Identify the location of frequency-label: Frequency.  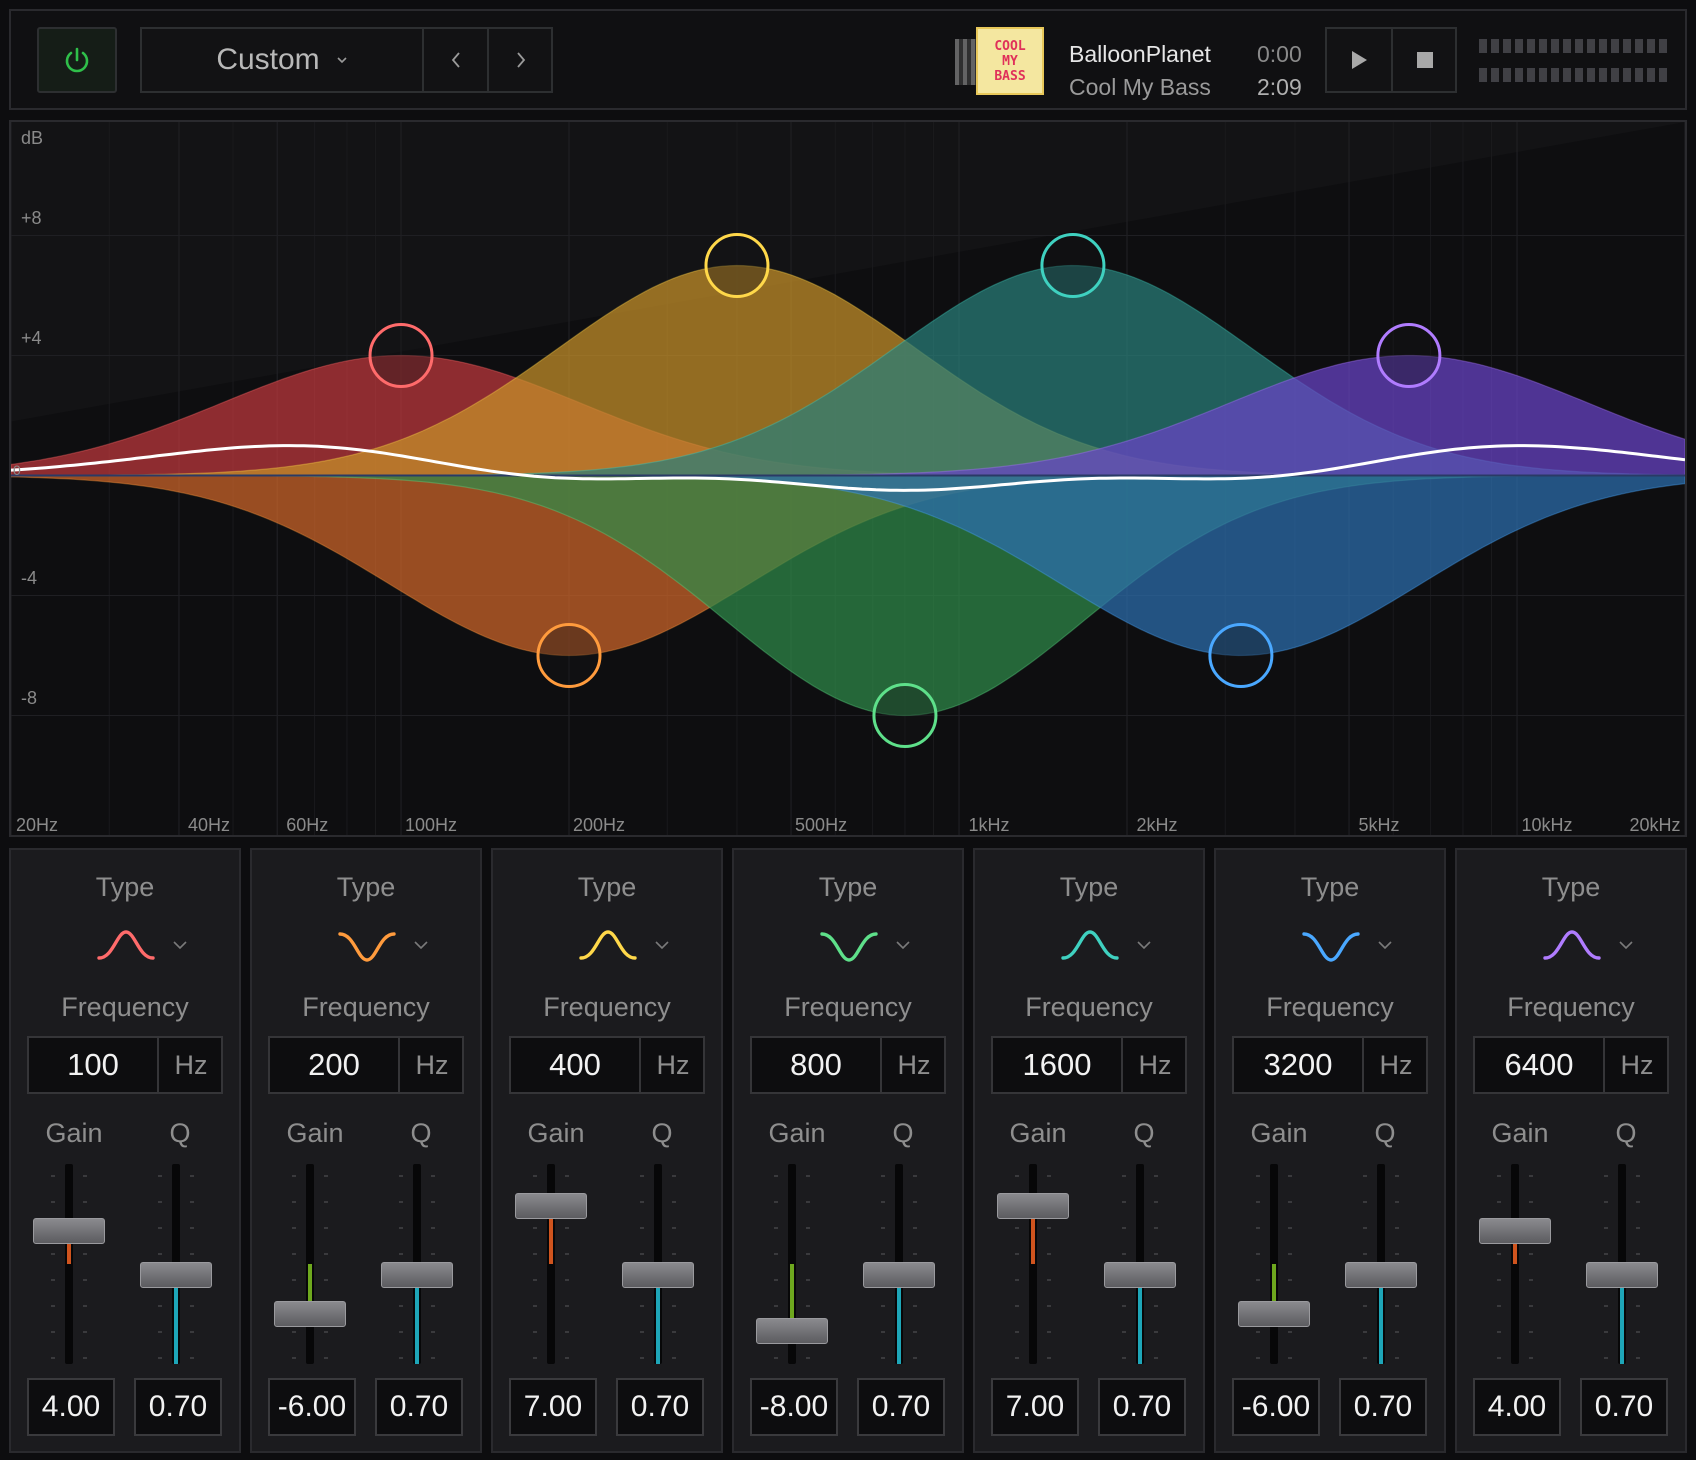
(1089, 1007).